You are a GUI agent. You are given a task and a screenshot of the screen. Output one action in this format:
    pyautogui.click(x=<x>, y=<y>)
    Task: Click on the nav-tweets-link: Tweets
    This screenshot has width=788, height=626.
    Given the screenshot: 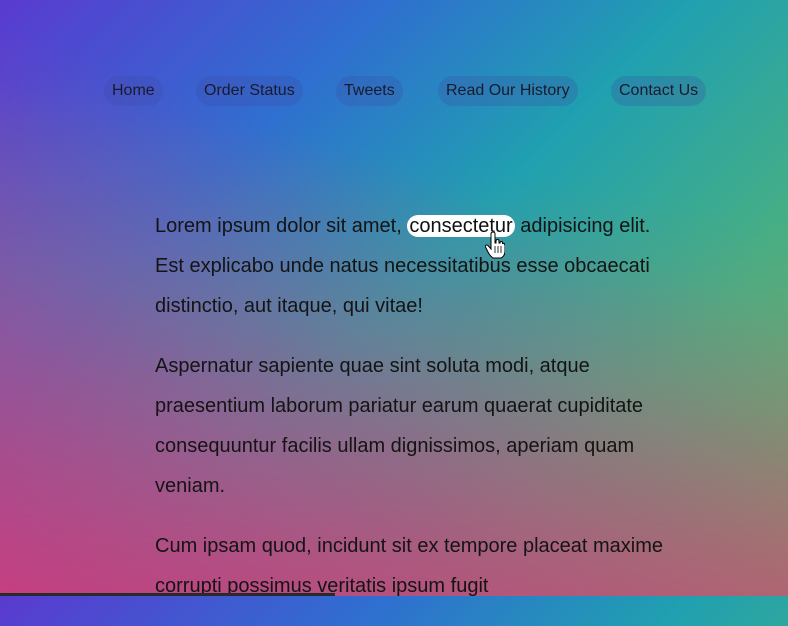 What is the action you would take?
    pyautogui.click(x=369, y=91)
    